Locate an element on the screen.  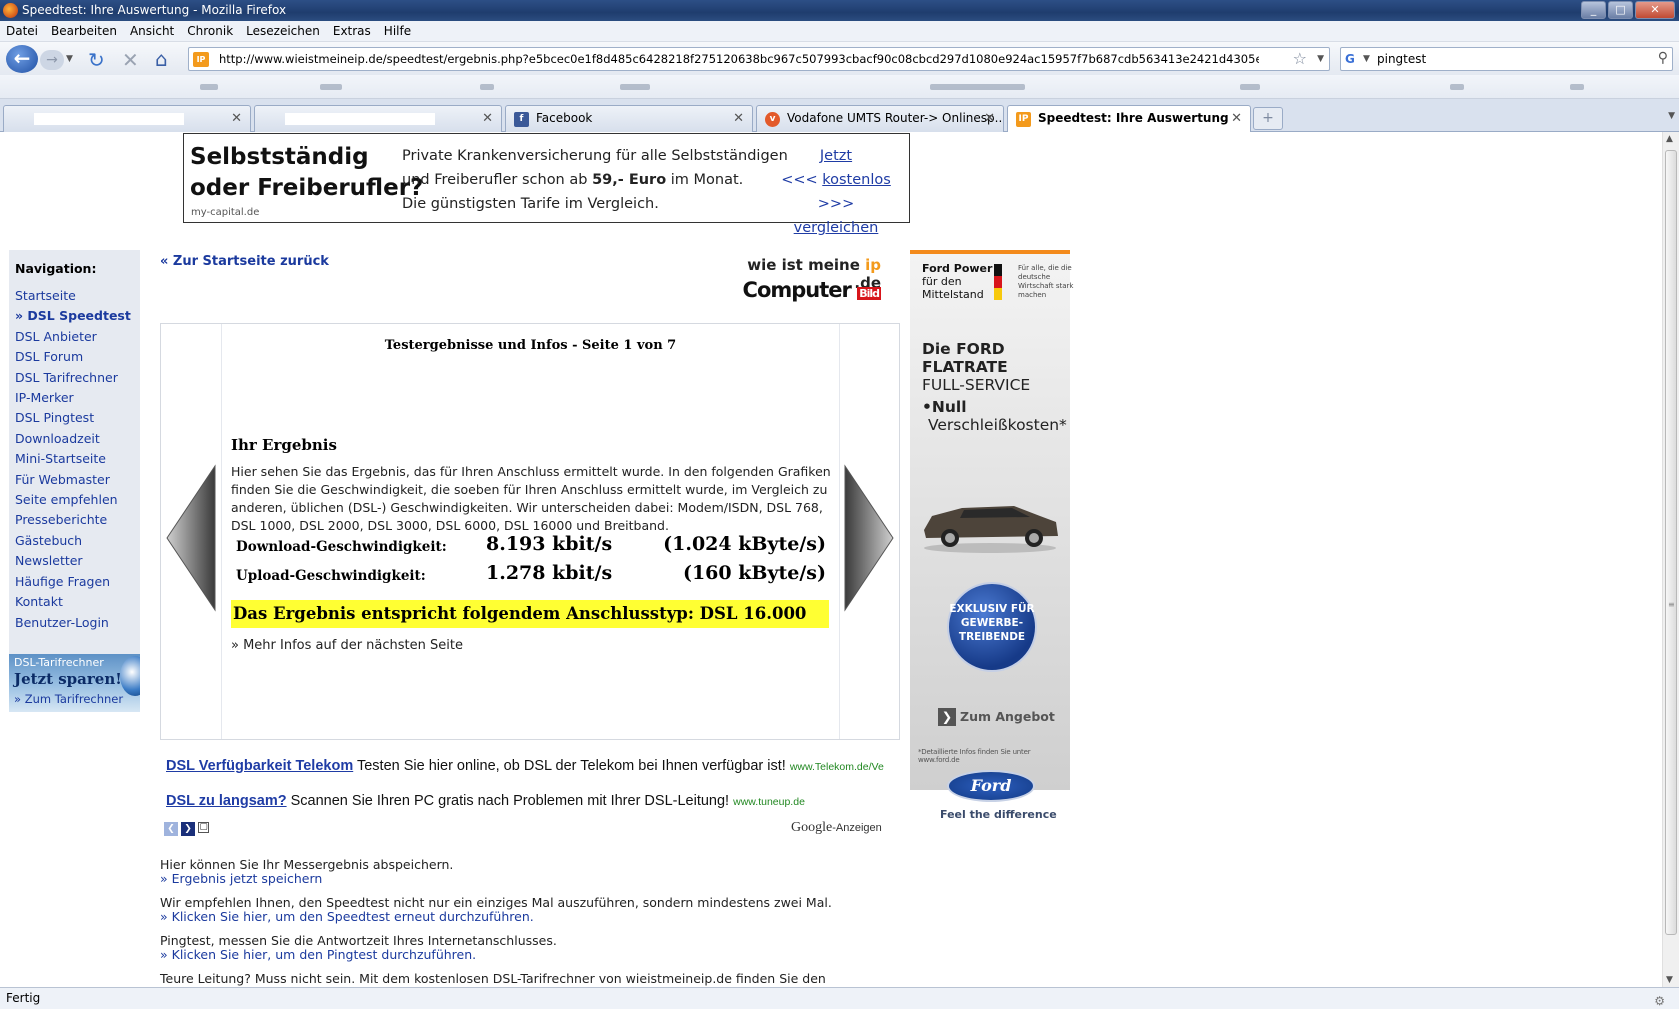
sidebar-item-dsl-anbieter: DSL Anbieter is located at coordinates (77, 337).